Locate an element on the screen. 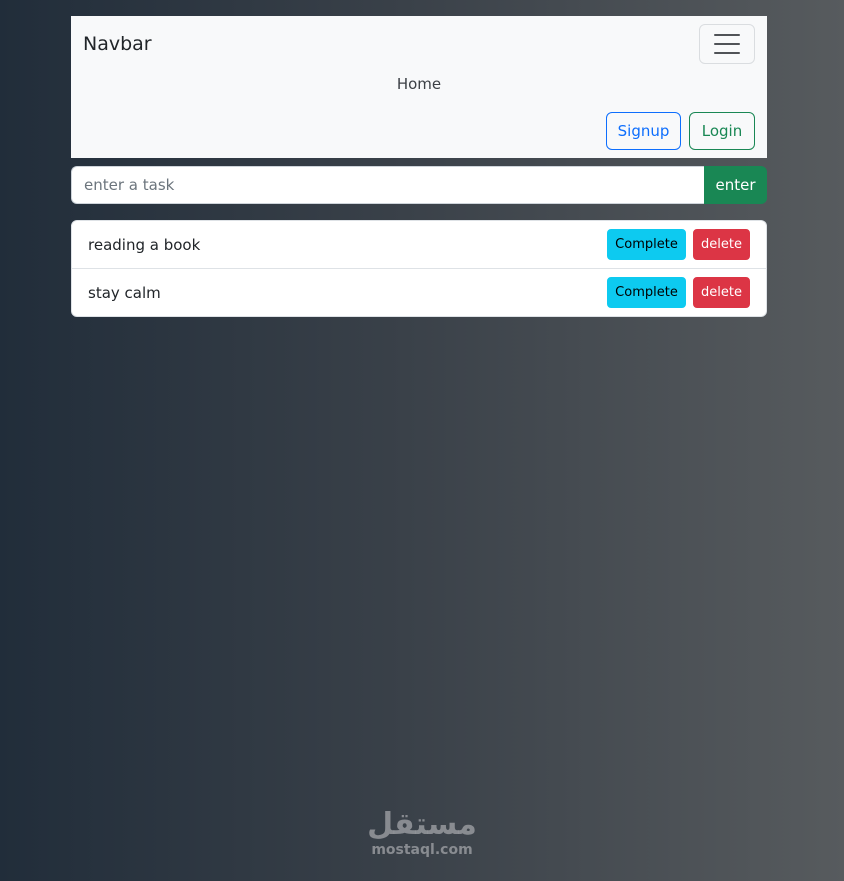  navbar-toggler-button is located at coordinates (727, 44).